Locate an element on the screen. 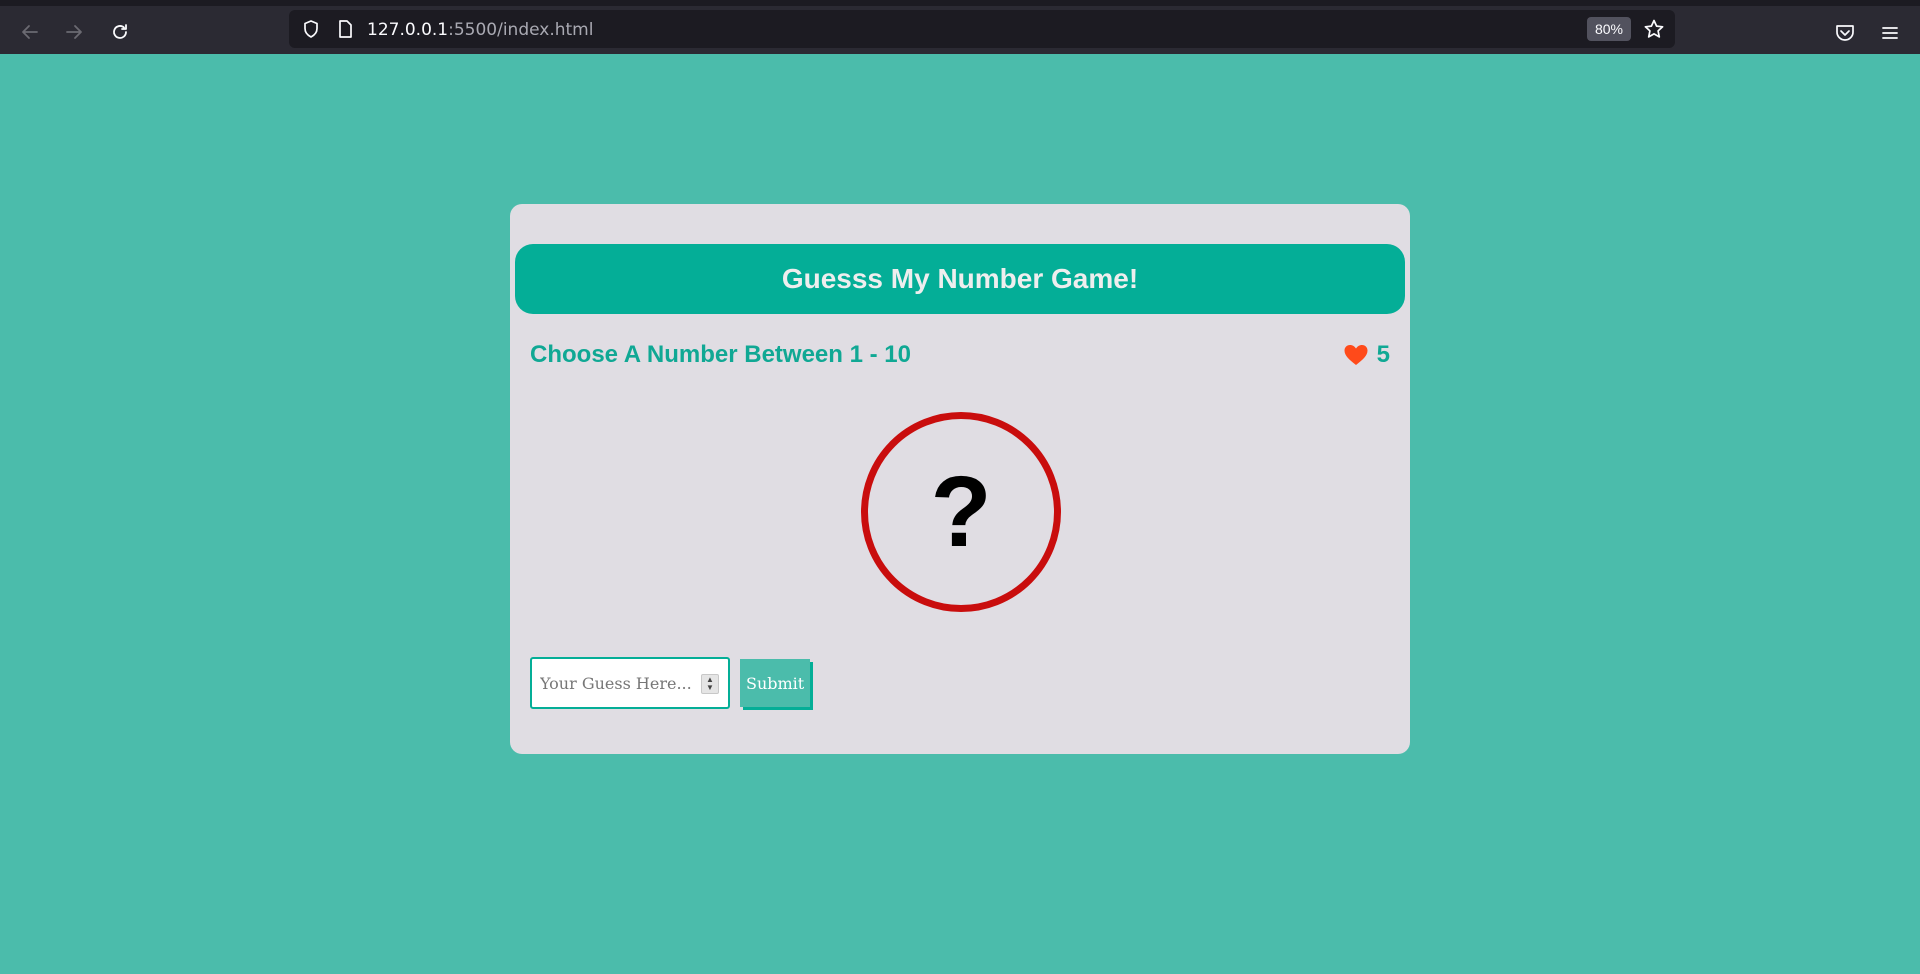  arrow-left-icon is located at coordinates (30, 32).